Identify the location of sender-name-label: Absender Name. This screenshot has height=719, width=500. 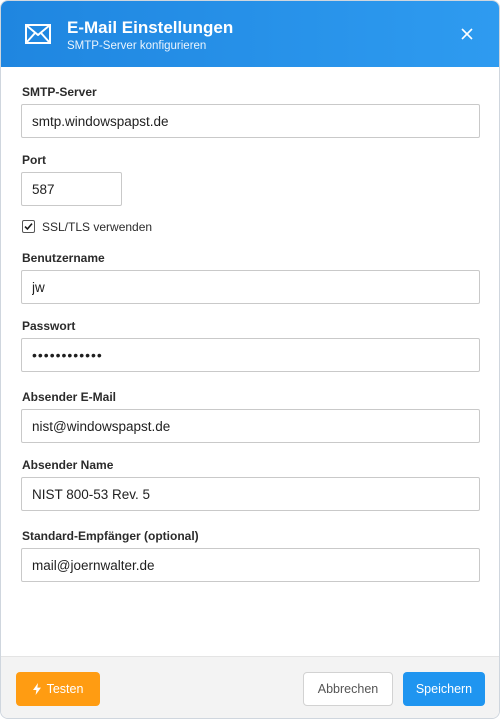
(68, 465).